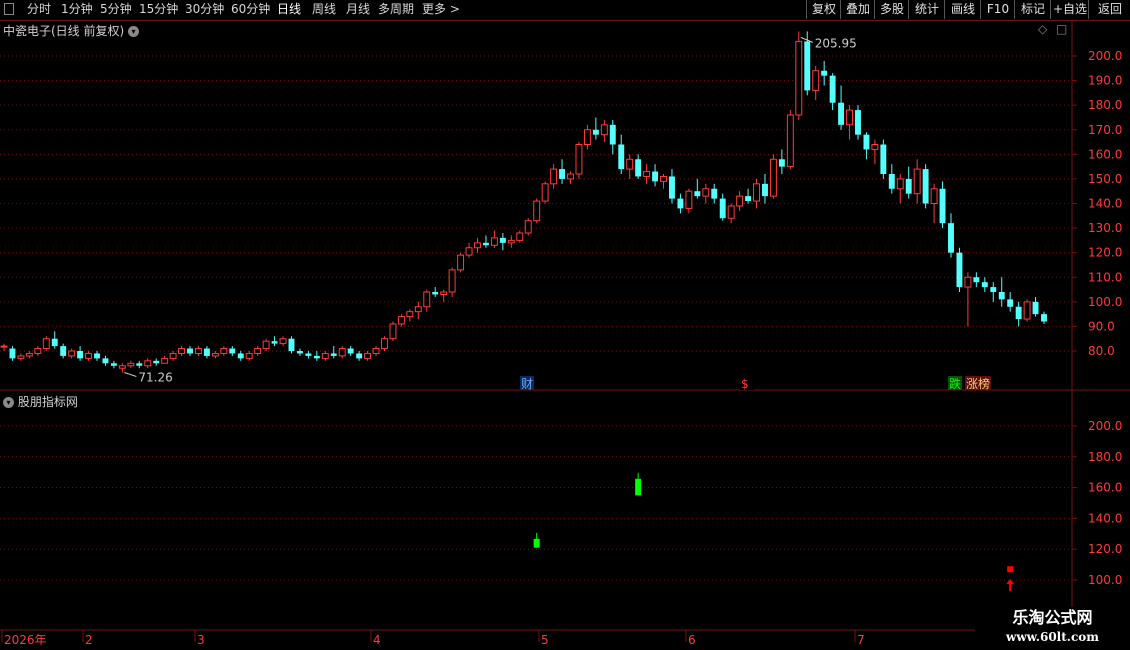  Describe the element at coordinates (527, 384) in the screenshot. I see `event-marker: 财` at that location.